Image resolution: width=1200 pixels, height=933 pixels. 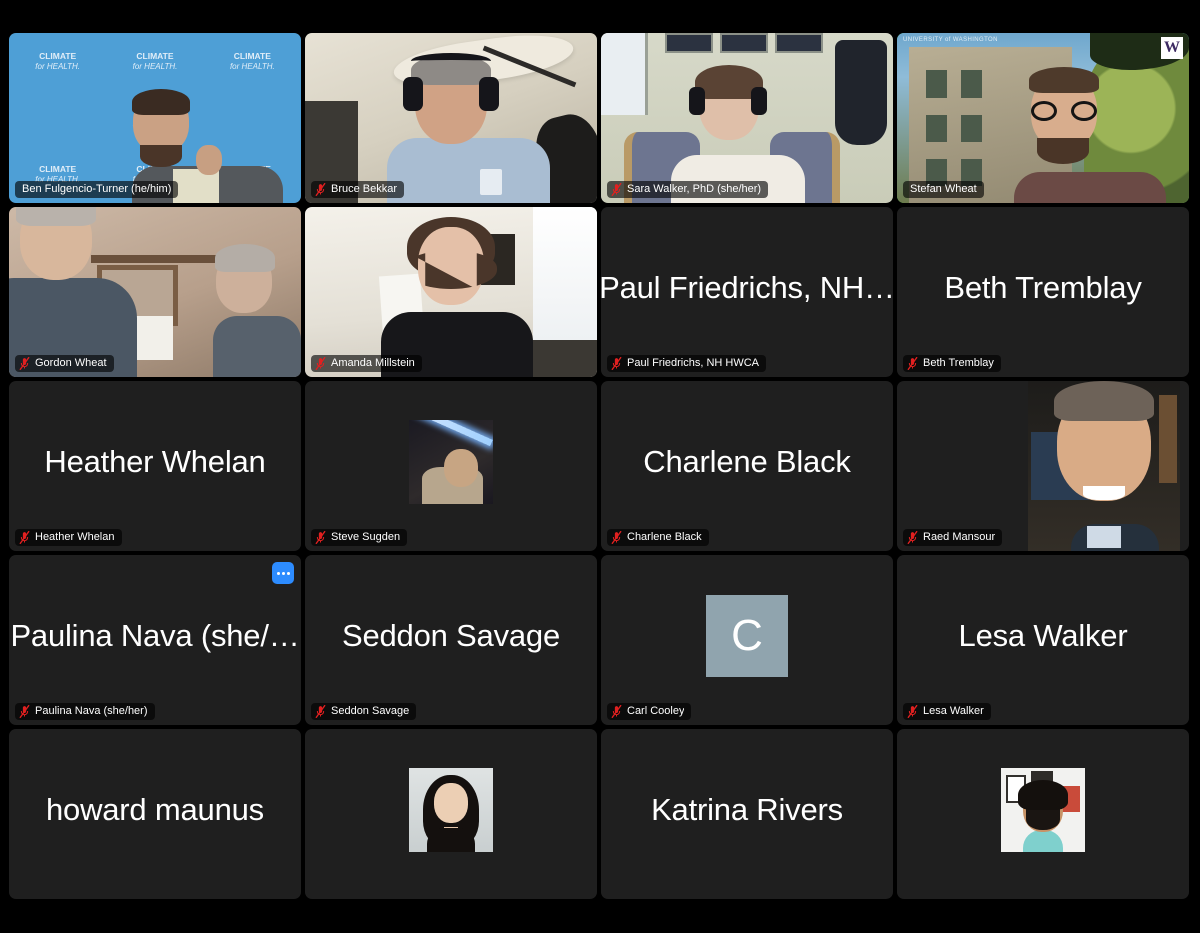 I want to click on name-badge: Sara Walker, PhD (she/her), so click(x=688, y=189).